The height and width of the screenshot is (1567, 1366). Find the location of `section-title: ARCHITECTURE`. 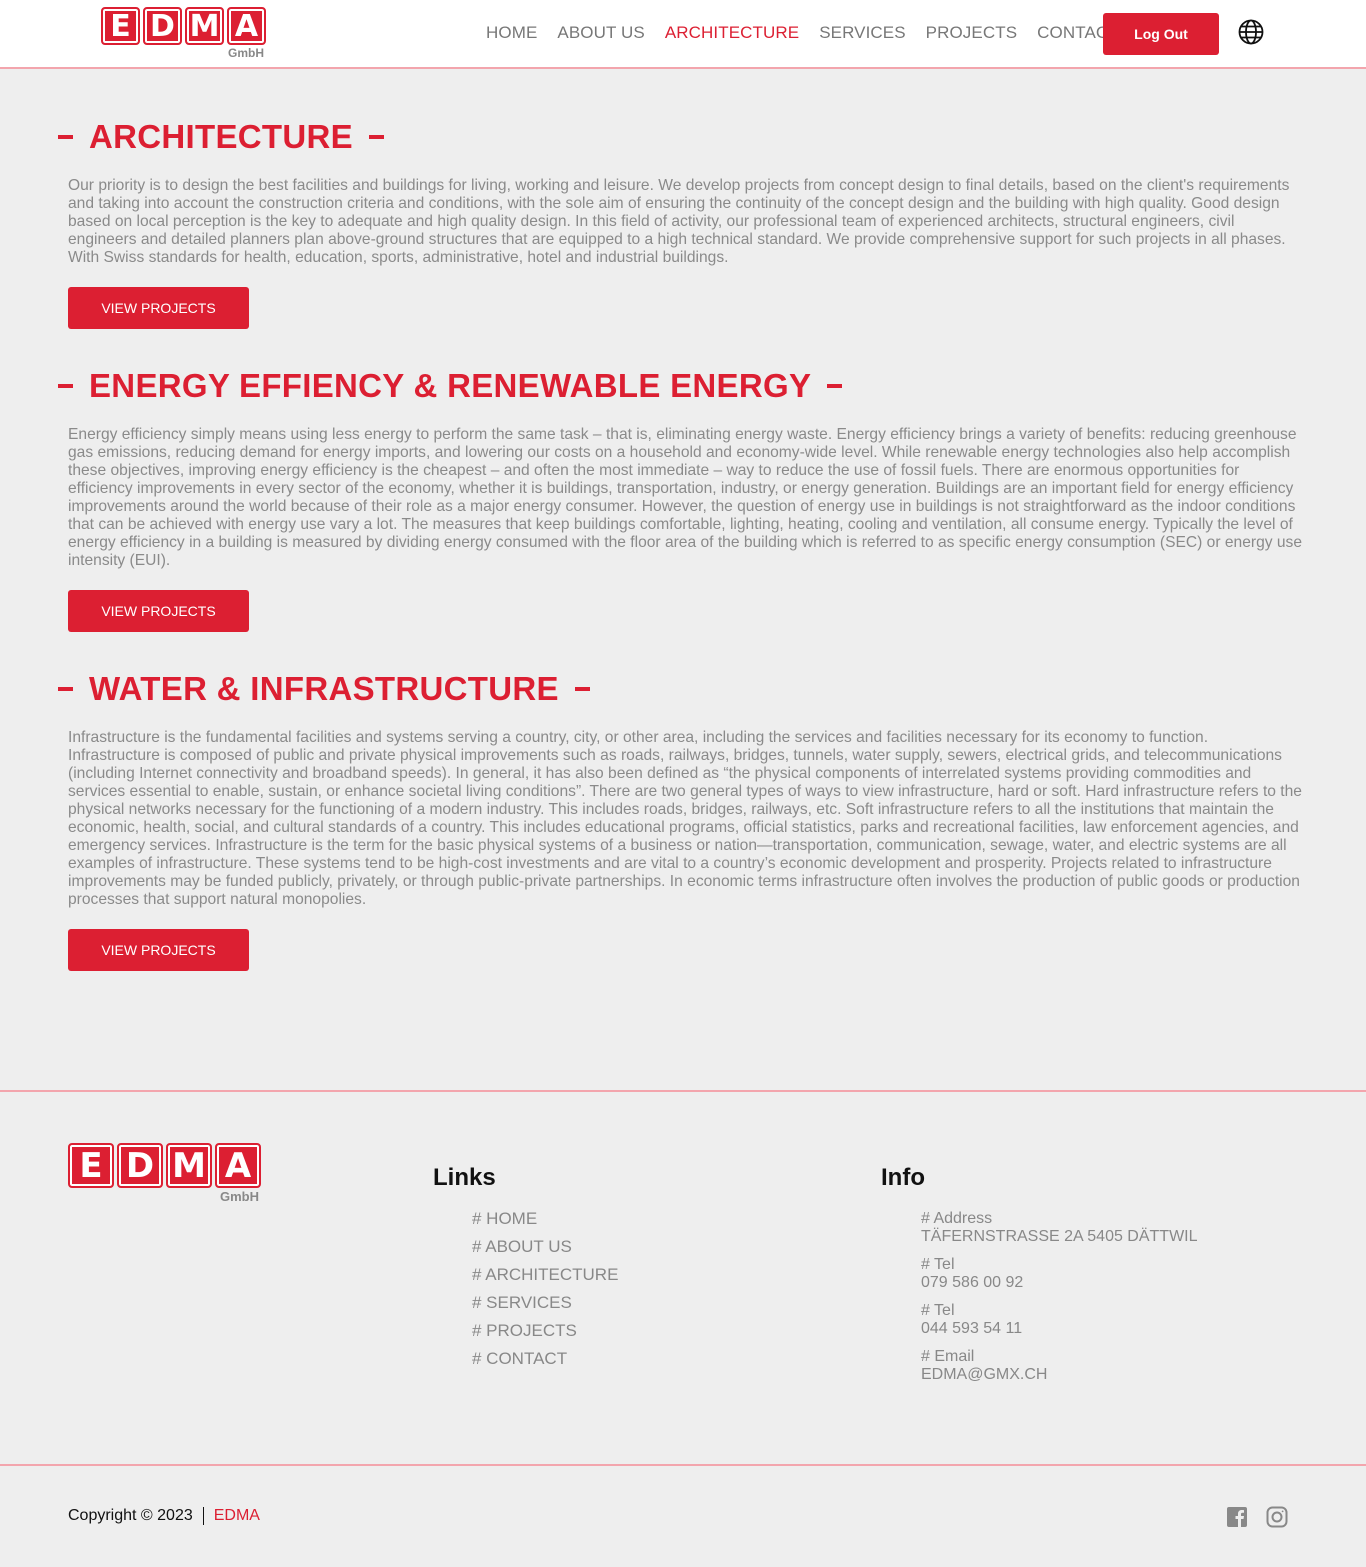

section-title: ARCHITECTURE is located at coordinates (221, 137).